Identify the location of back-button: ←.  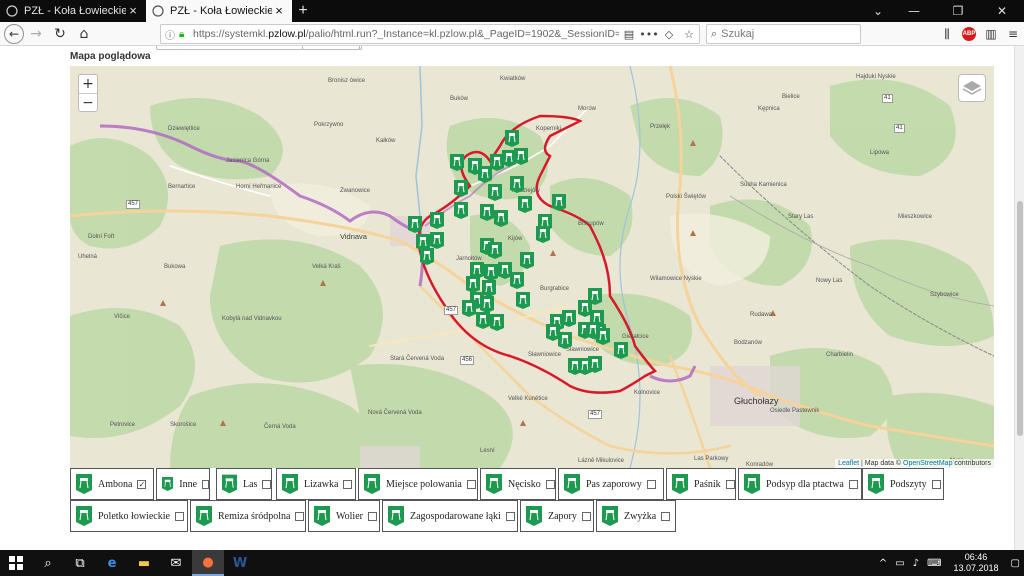
(14, 33).